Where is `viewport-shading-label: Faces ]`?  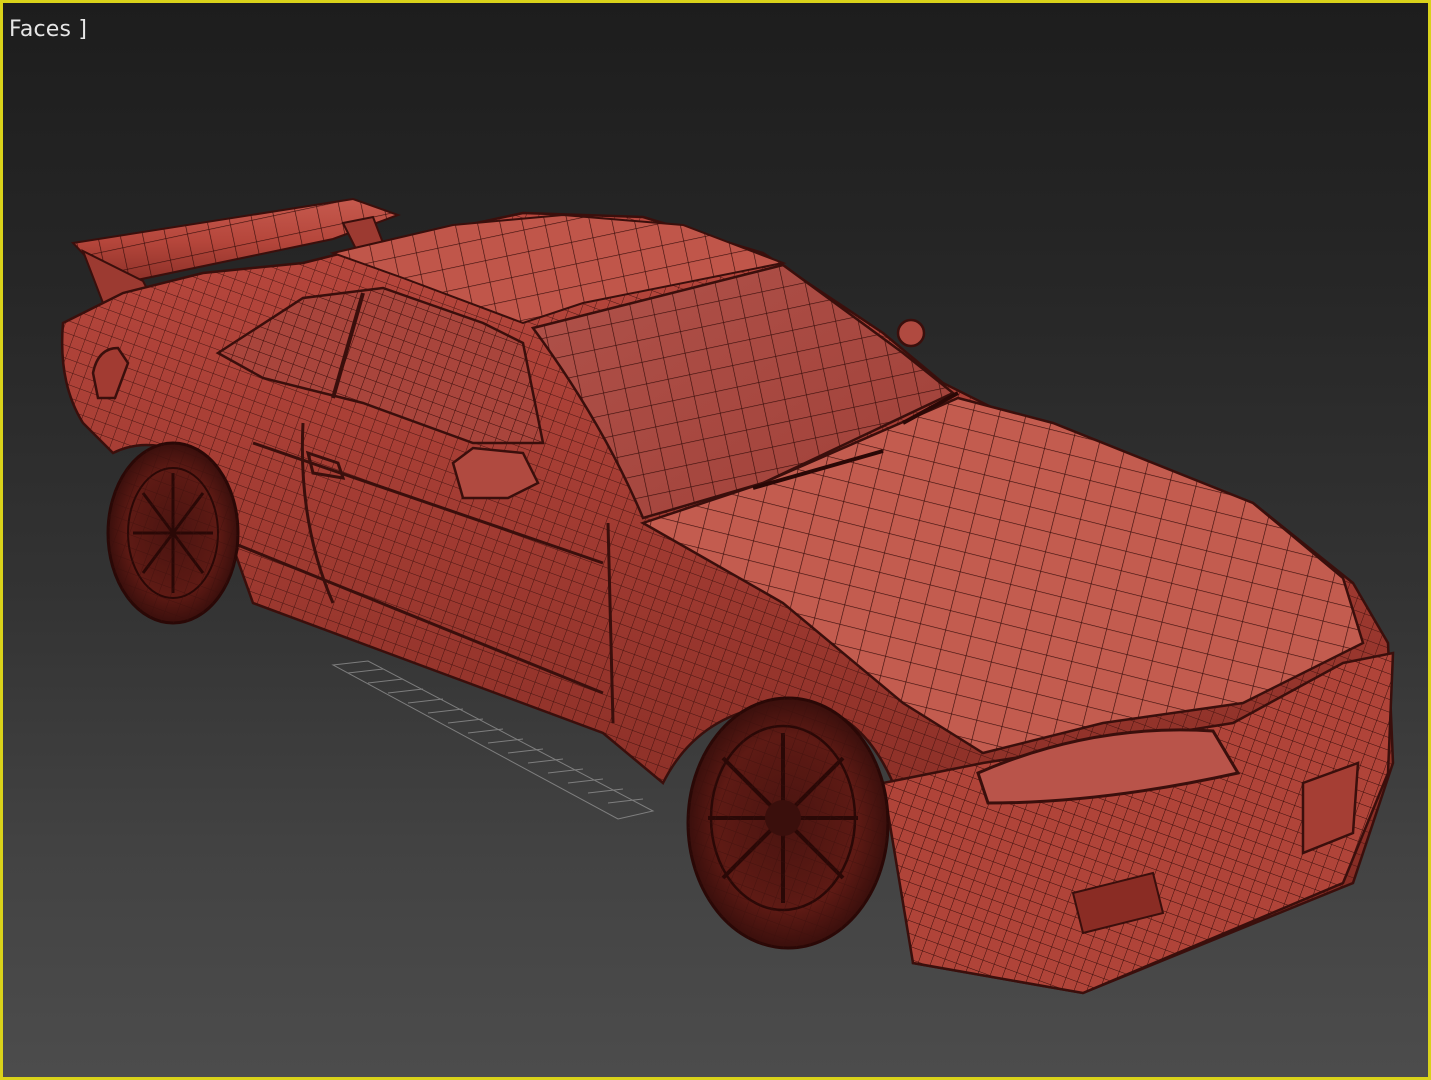 viewport-shading-label: Faces ] is located at coordinates (48, 29).